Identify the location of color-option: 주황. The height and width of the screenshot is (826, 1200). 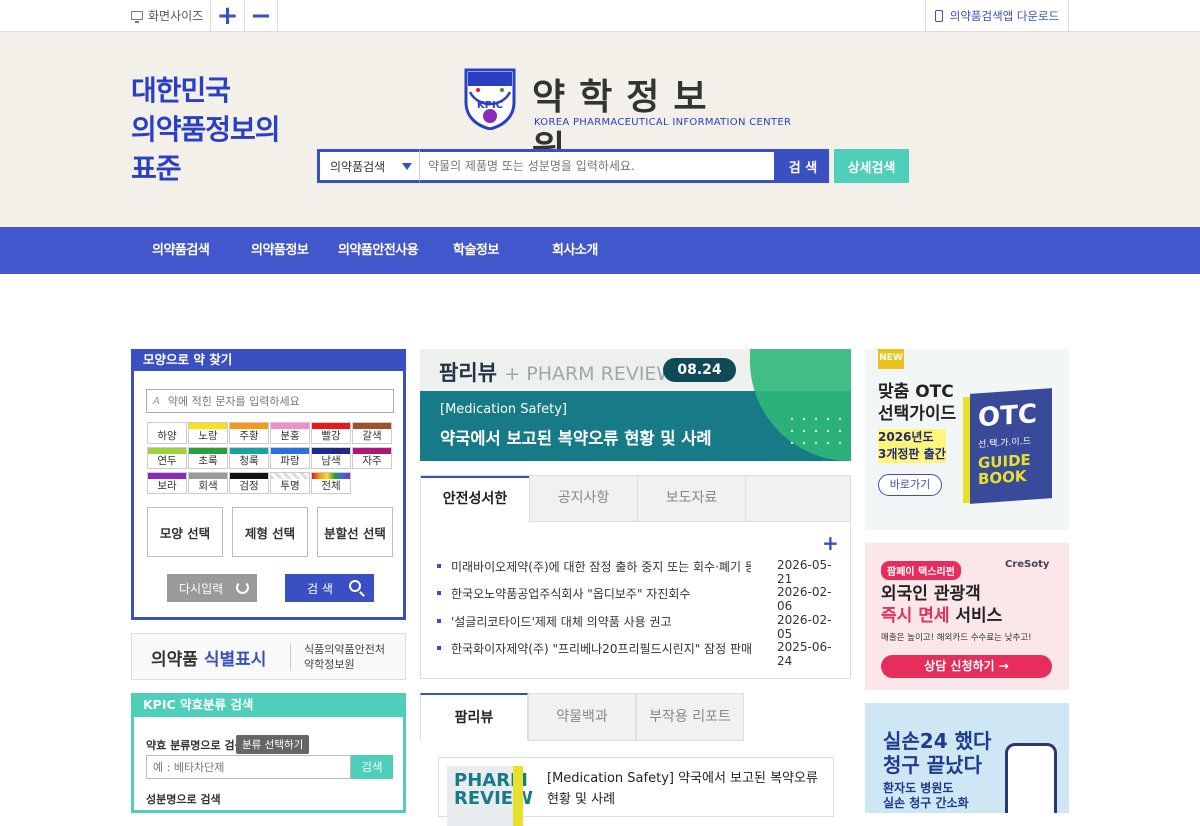
(249, 433).